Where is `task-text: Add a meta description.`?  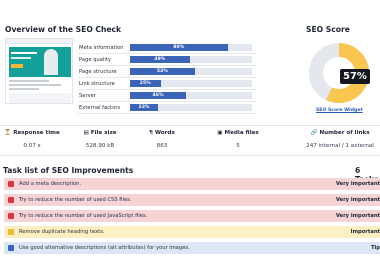 task-text: Add a meta description. is located at coordinates (50, 184).